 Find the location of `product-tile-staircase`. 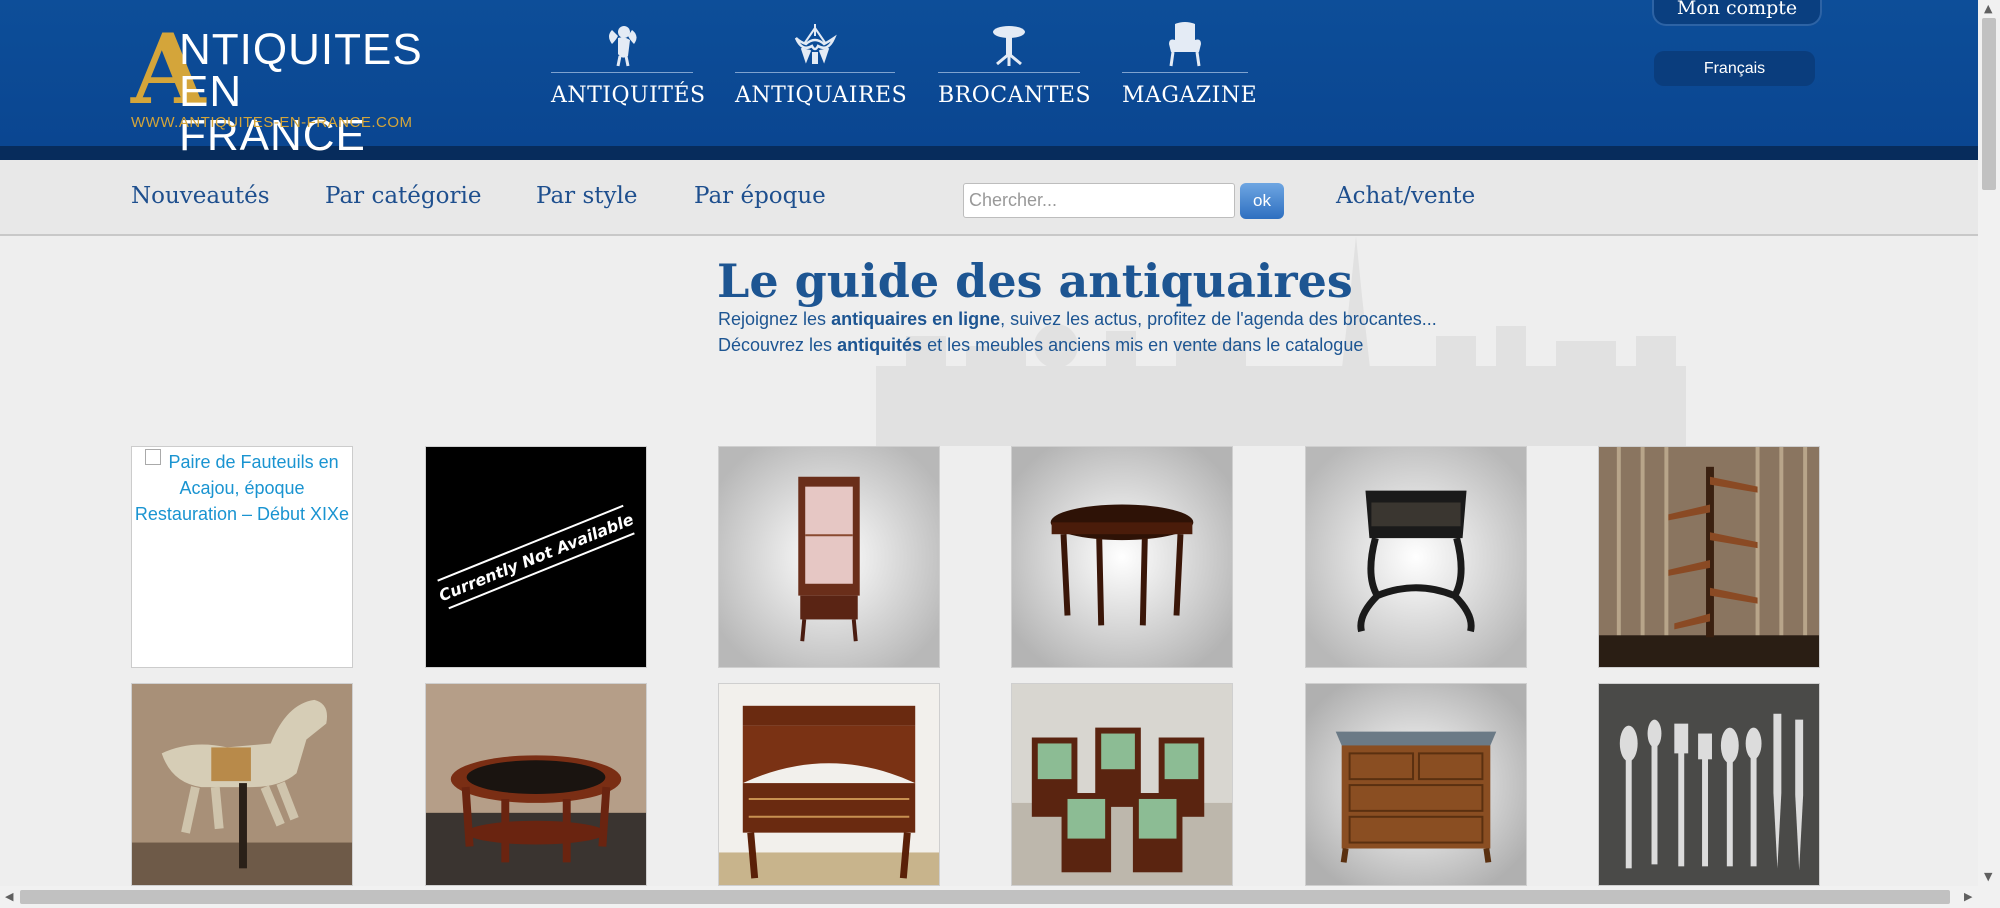

product-tile-staircase is located at coordinates (1709, 557).